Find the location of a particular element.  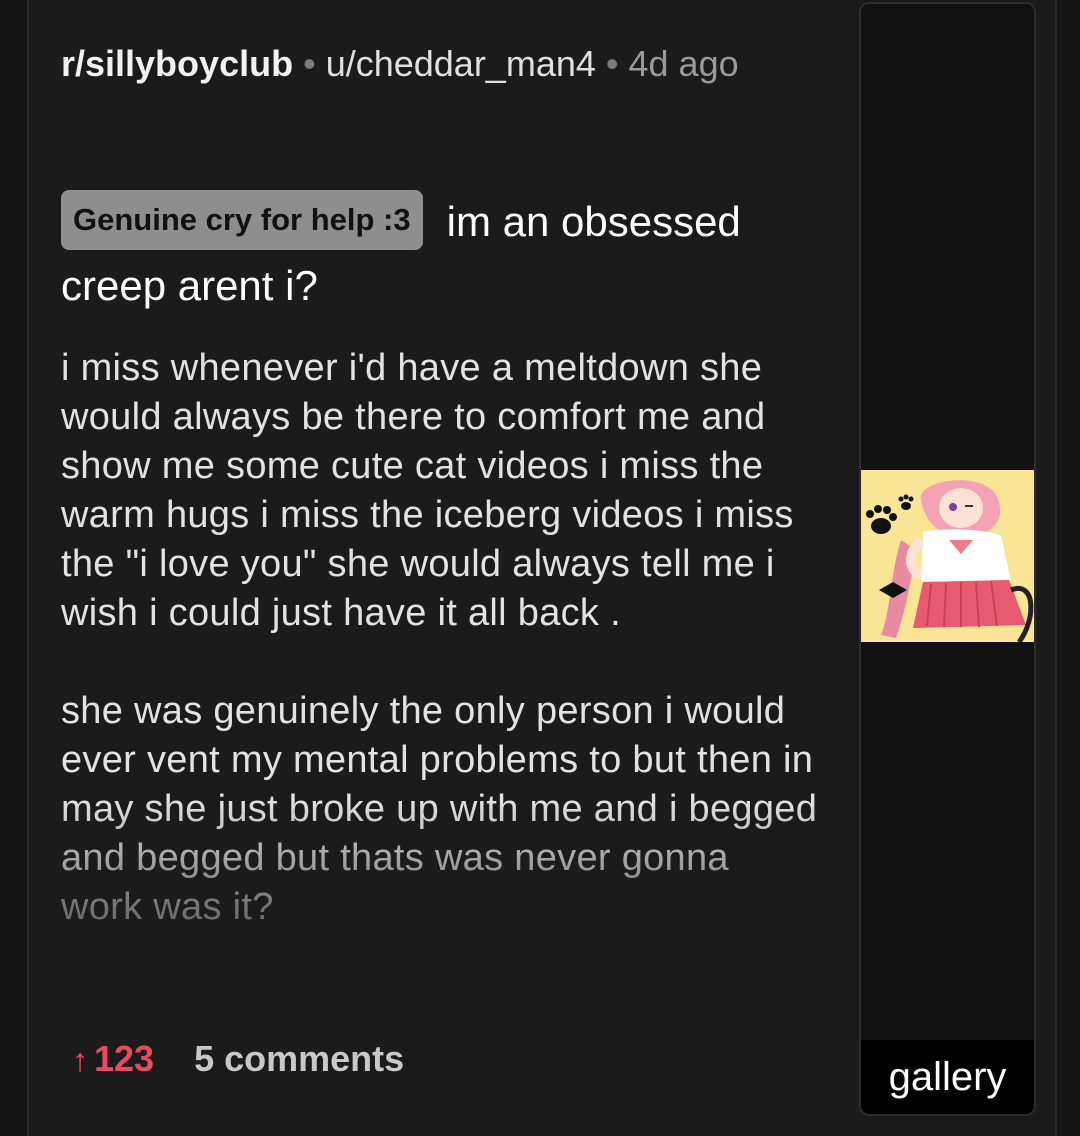

gallery-thumbnail-image is located at coordinates (947, 556).